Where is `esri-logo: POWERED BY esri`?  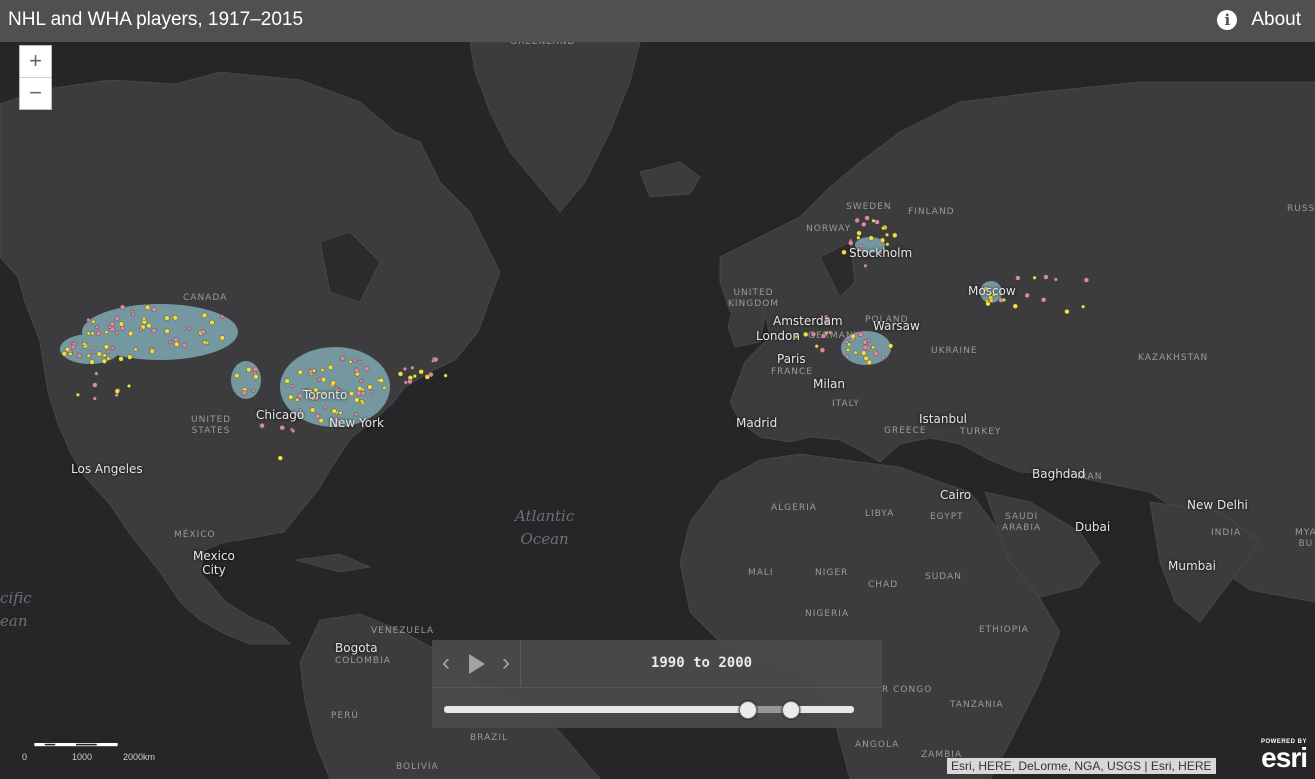 esri-logo: POWERED BY esri is located at coordinates (1284, 755).